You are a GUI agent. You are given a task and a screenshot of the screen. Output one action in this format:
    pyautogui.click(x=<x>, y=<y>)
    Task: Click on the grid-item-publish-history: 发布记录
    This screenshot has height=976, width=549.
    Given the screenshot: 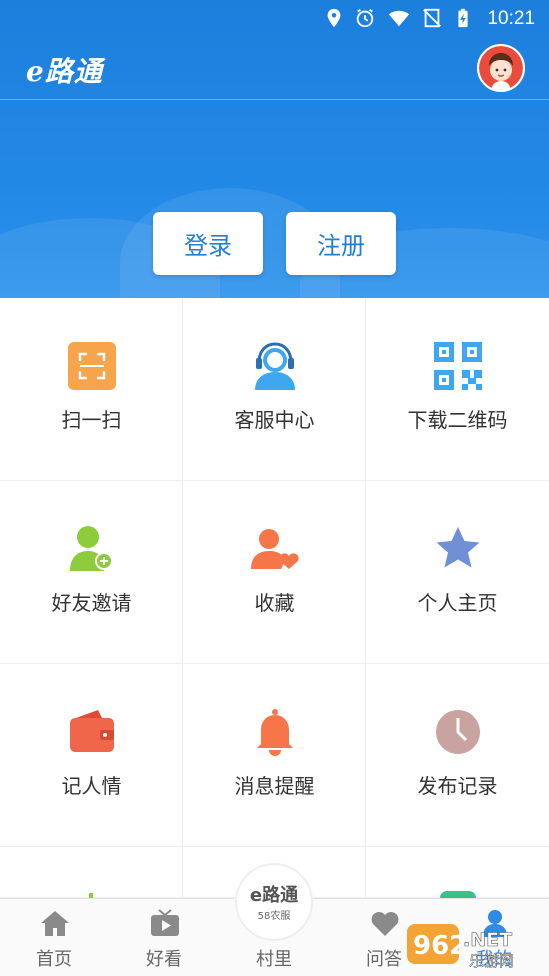 What is the action you would take?
    pyautogui.click(x=457, y=755)
    